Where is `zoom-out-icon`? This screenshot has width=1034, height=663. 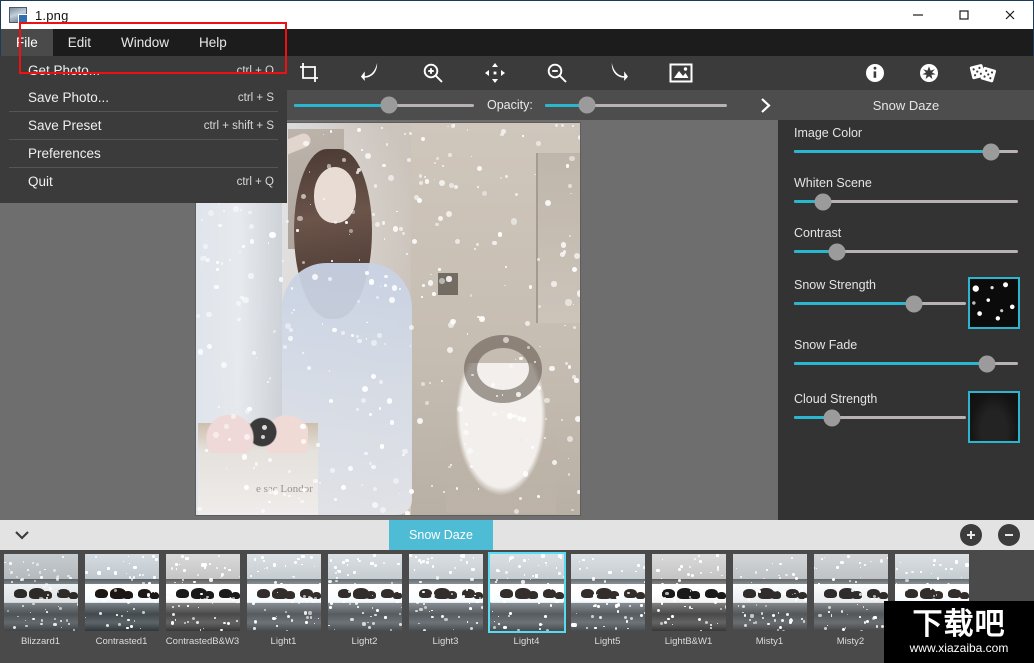 zoom-out-icon is located at coordinates (557, 73).